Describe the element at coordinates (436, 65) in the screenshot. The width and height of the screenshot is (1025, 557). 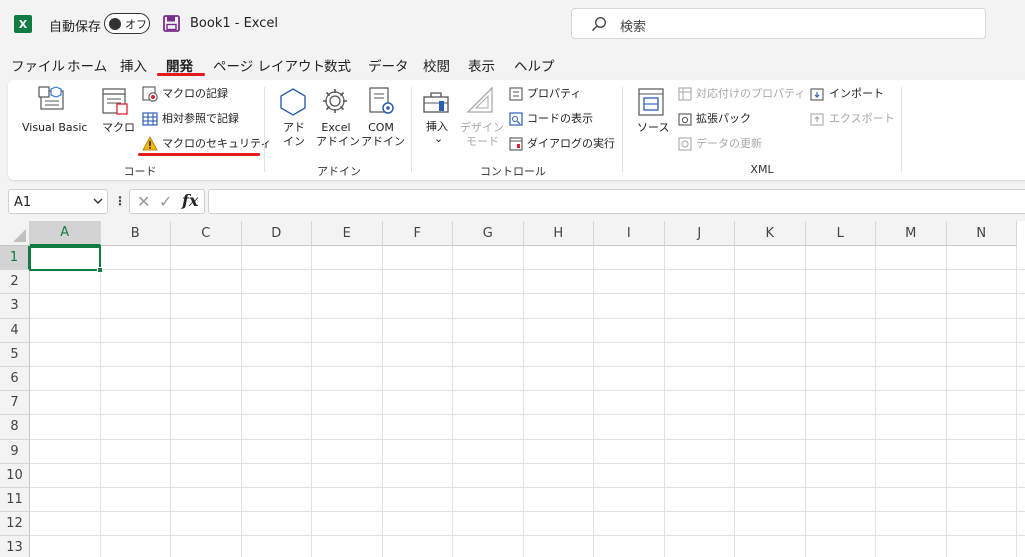
I see `tab-review: 校閲` at that location.